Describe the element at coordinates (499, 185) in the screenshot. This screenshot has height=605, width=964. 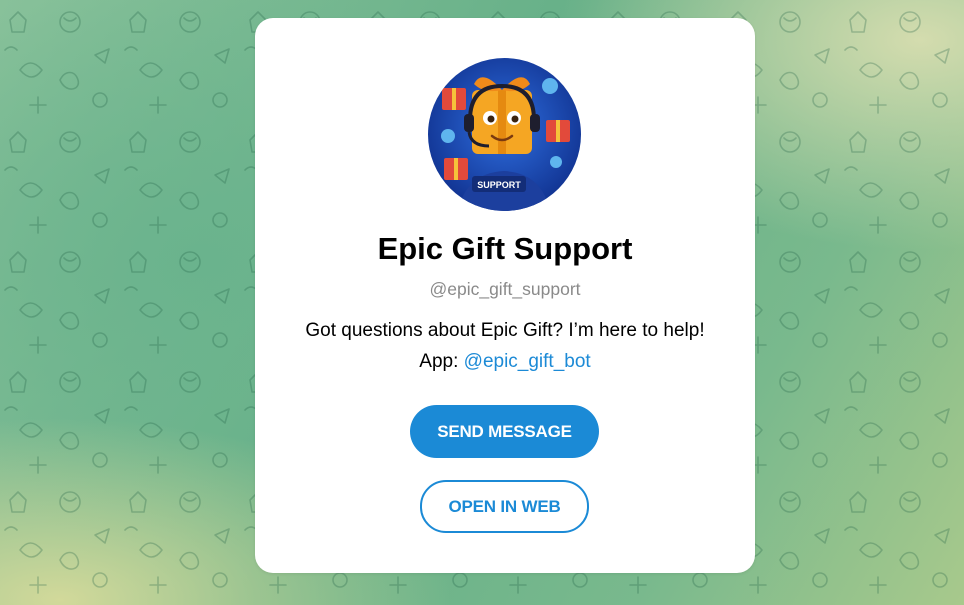
I see `avatar-badge-text: SUPPORT` at that location.